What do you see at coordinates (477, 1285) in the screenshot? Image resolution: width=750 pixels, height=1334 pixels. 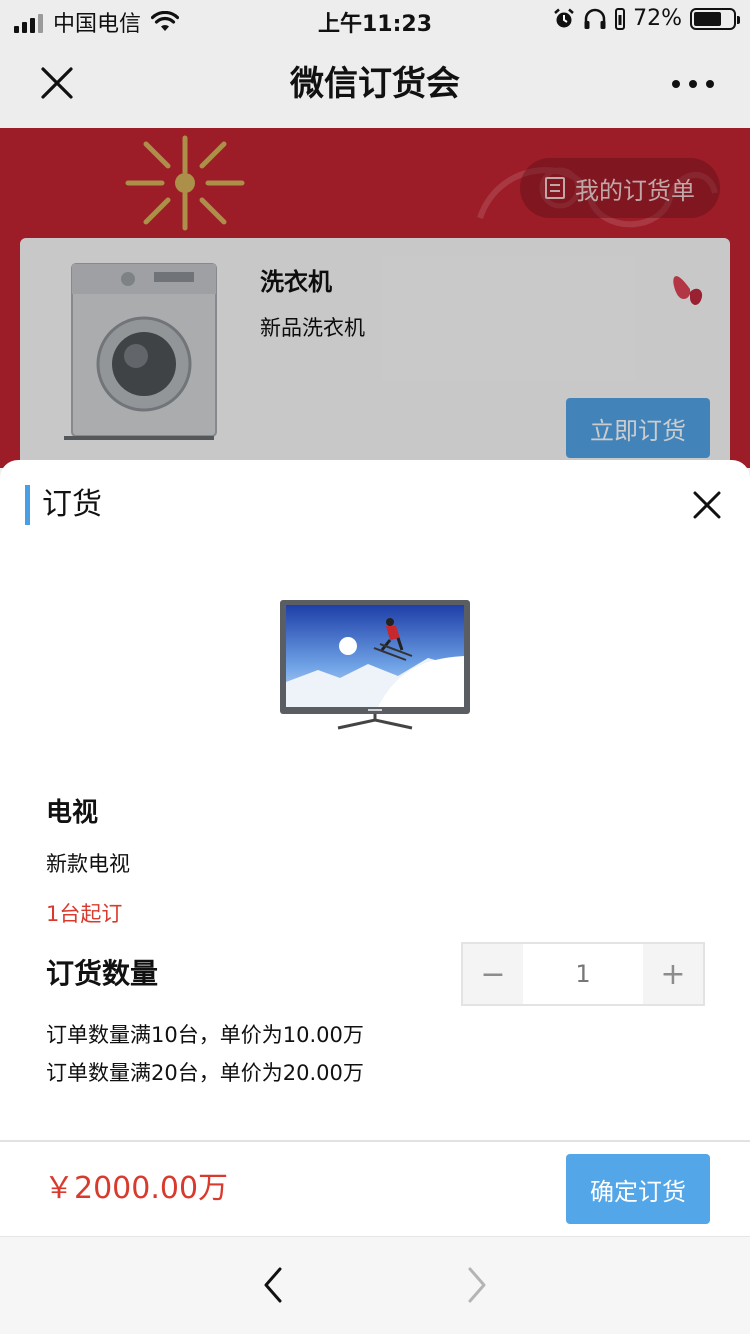 I see `forward-arrow-icon` at bounding box center [477, 1285].